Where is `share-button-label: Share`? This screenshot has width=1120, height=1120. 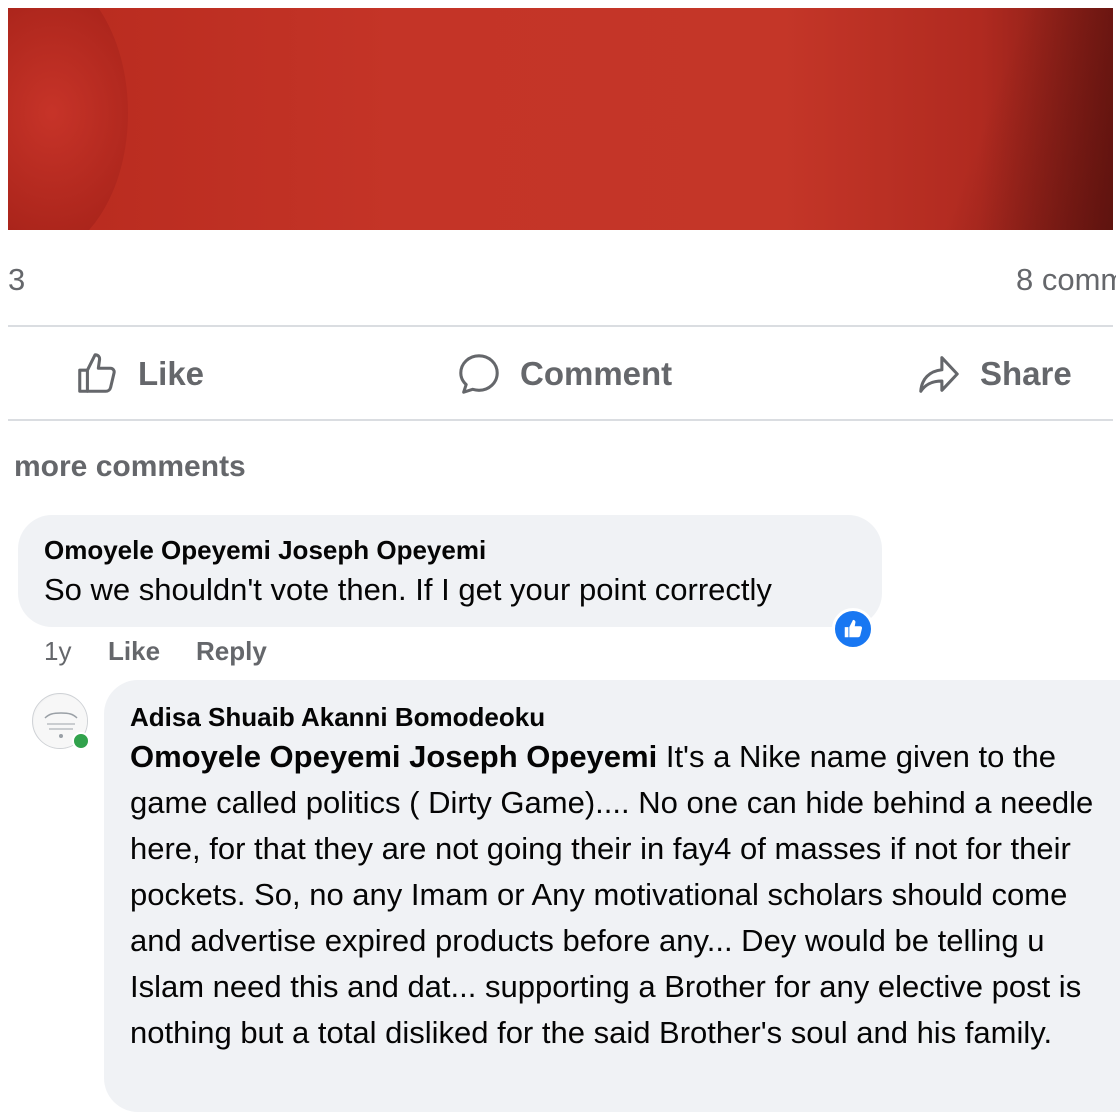
share-button-label: Share is located at coordinates (1026, 373).